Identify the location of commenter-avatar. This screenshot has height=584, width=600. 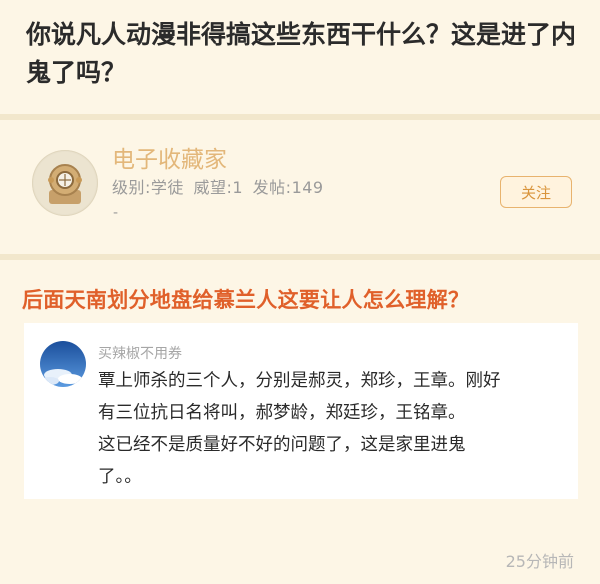
(63, 364).